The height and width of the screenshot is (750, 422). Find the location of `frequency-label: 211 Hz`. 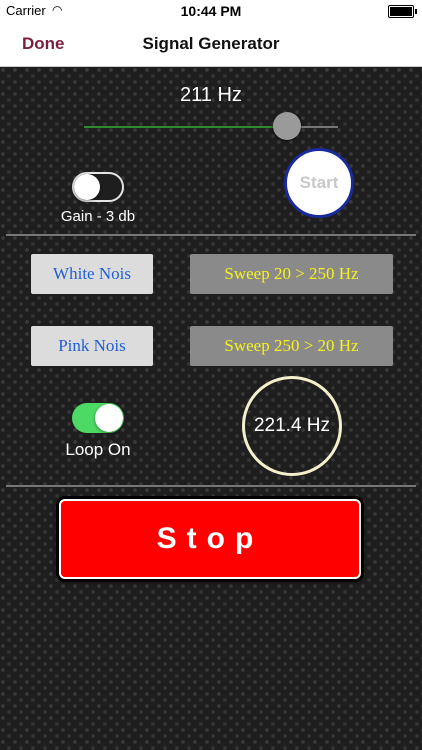

frequency-label: 211 Hz is located at coordinates (211, 95).